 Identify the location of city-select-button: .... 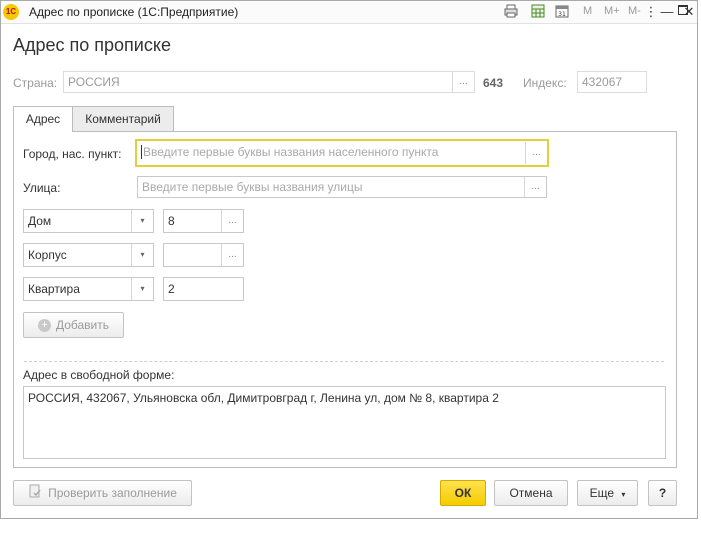
(536, 153).